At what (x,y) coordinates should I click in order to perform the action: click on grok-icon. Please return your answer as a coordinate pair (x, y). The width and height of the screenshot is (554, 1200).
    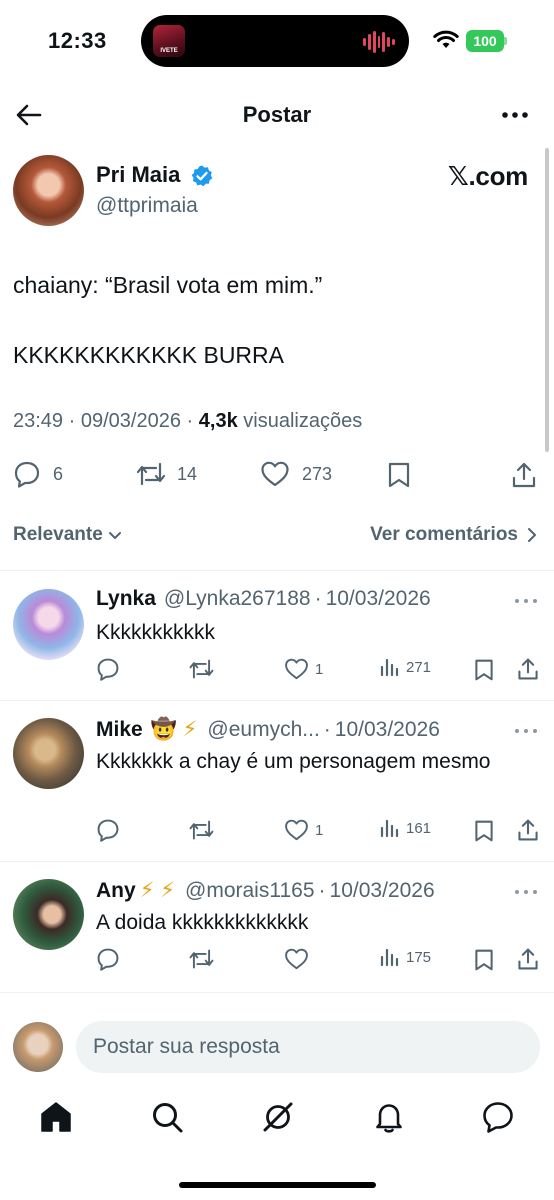
    Looking at the image, I should click on (278, 1117).